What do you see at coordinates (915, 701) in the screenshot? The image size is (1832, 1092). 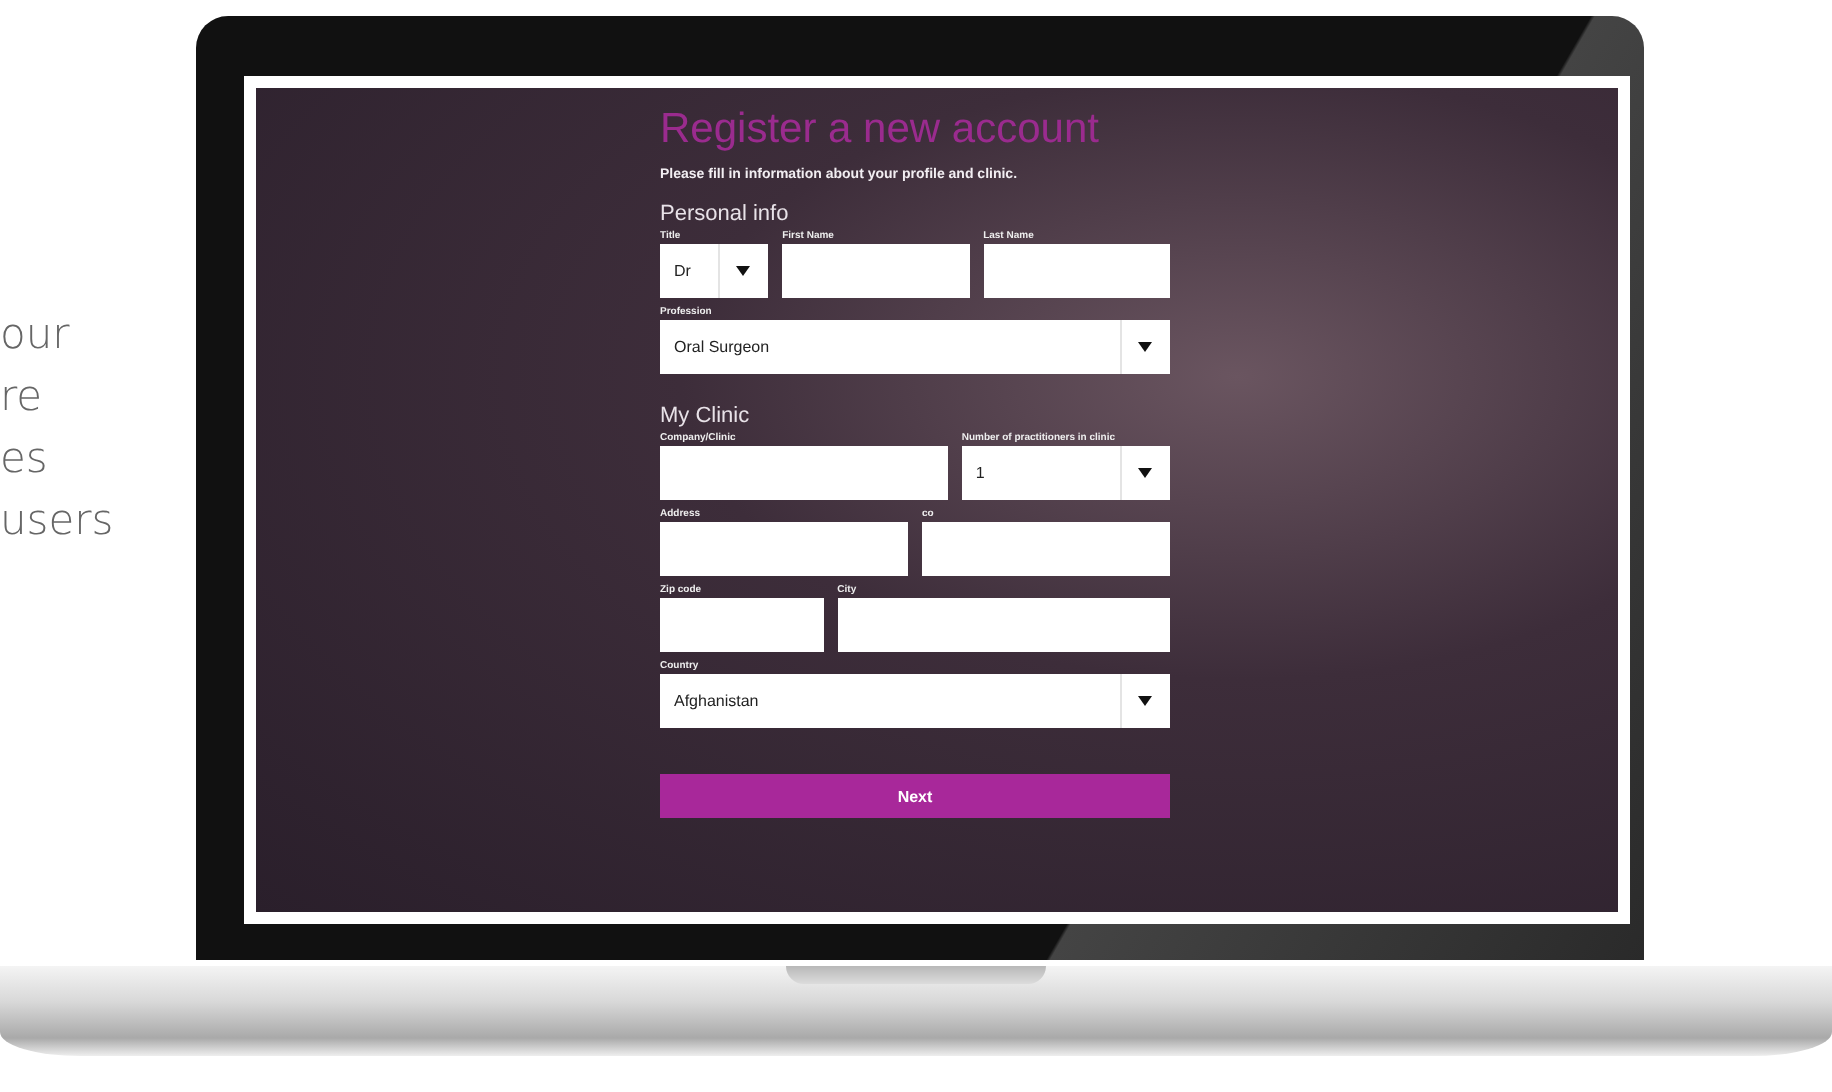 I see `dropdown: Afghanistan` at bounding box center [915, 701].